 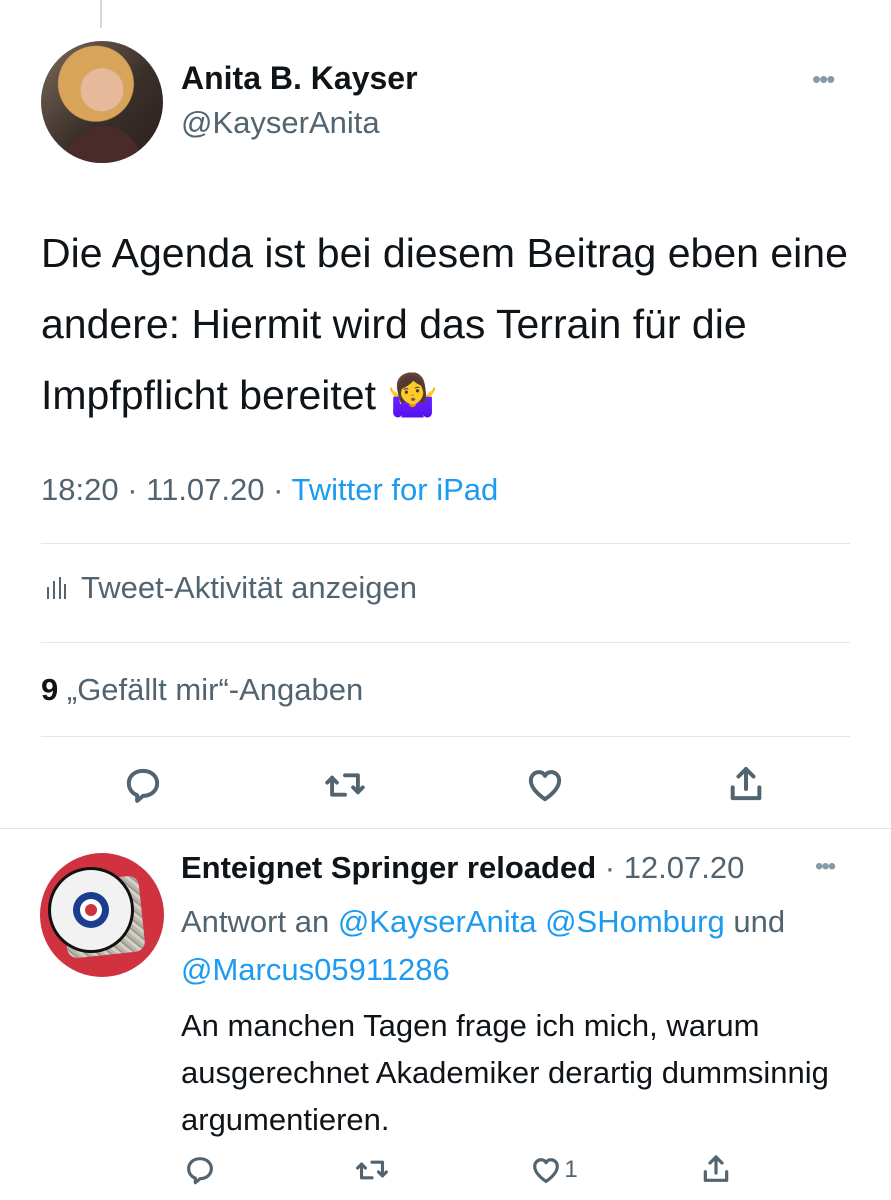 What do you see at coordinates (102, 102) in the screenshot?
I see `author-avatar` at bounding box center [102, 102].